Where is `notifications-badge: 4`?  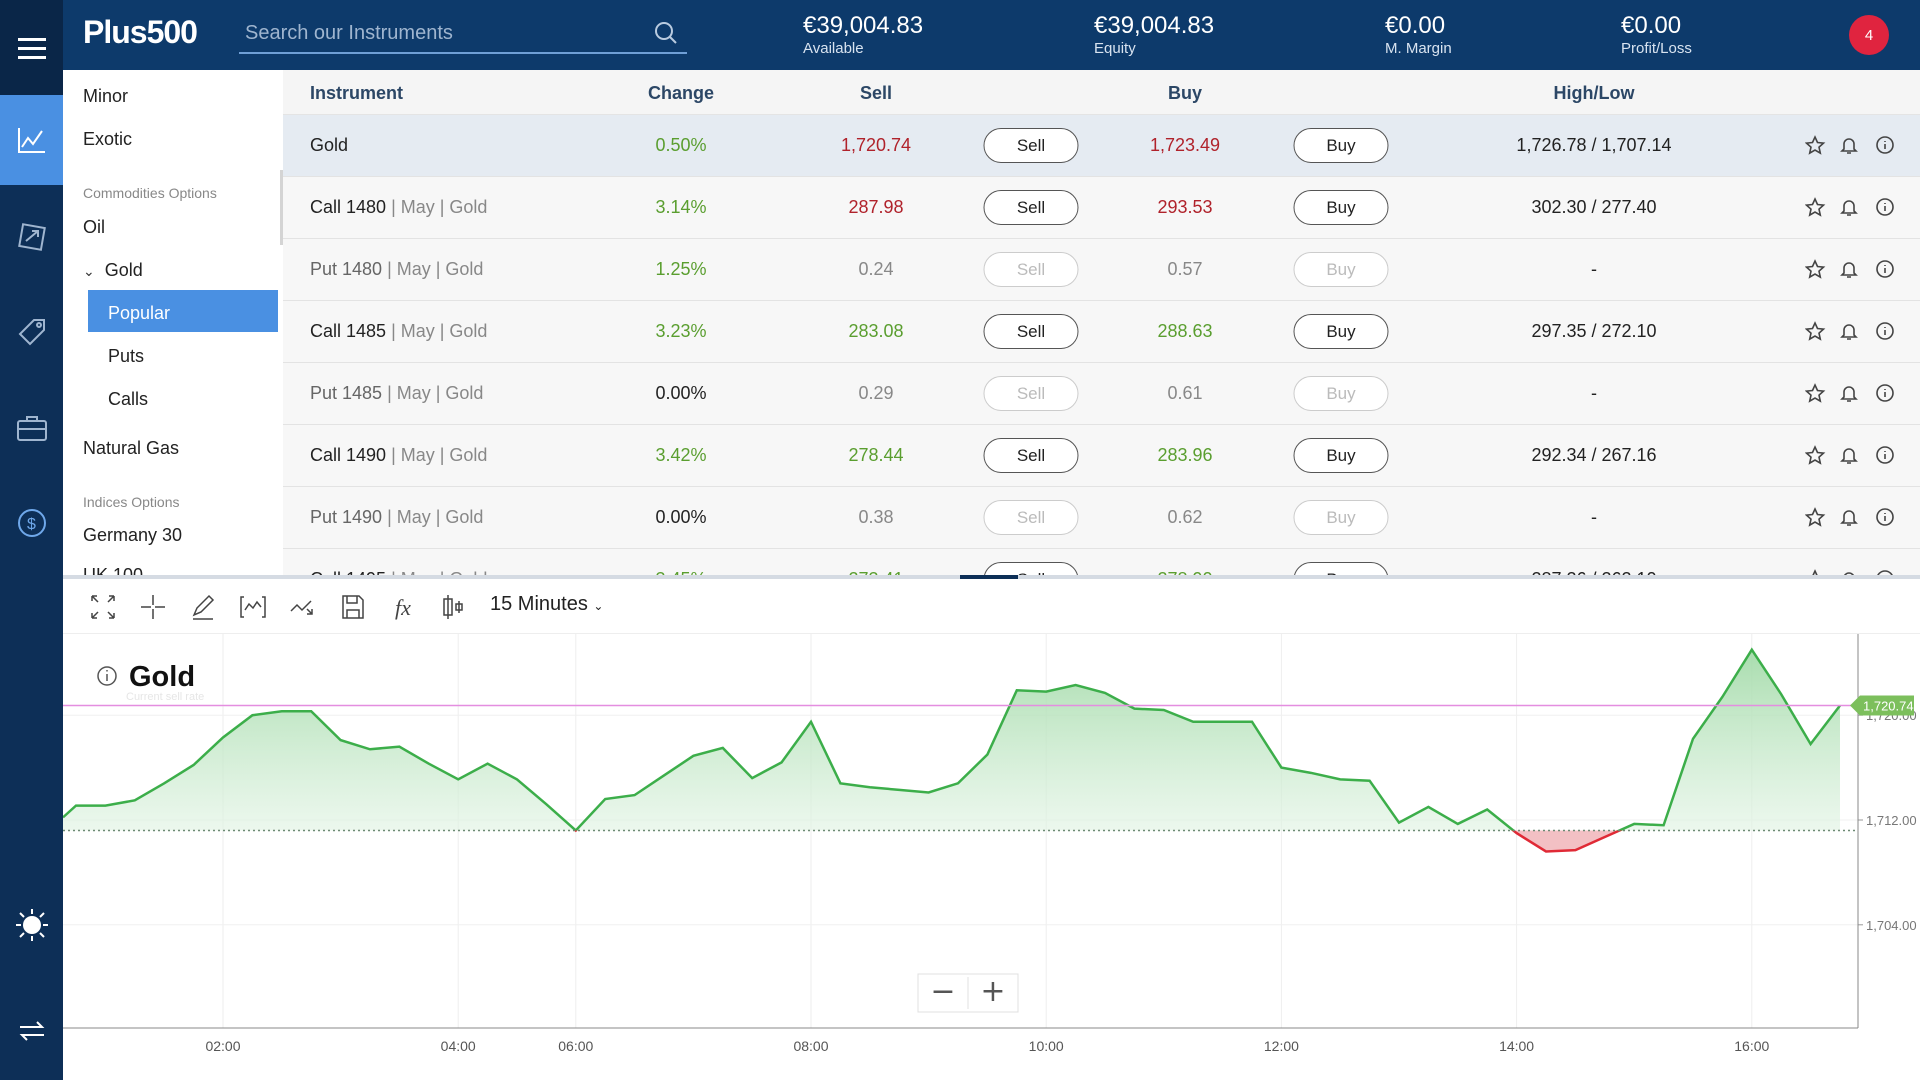 notifications-badge: 4 is located at coordinates (1869, 35).